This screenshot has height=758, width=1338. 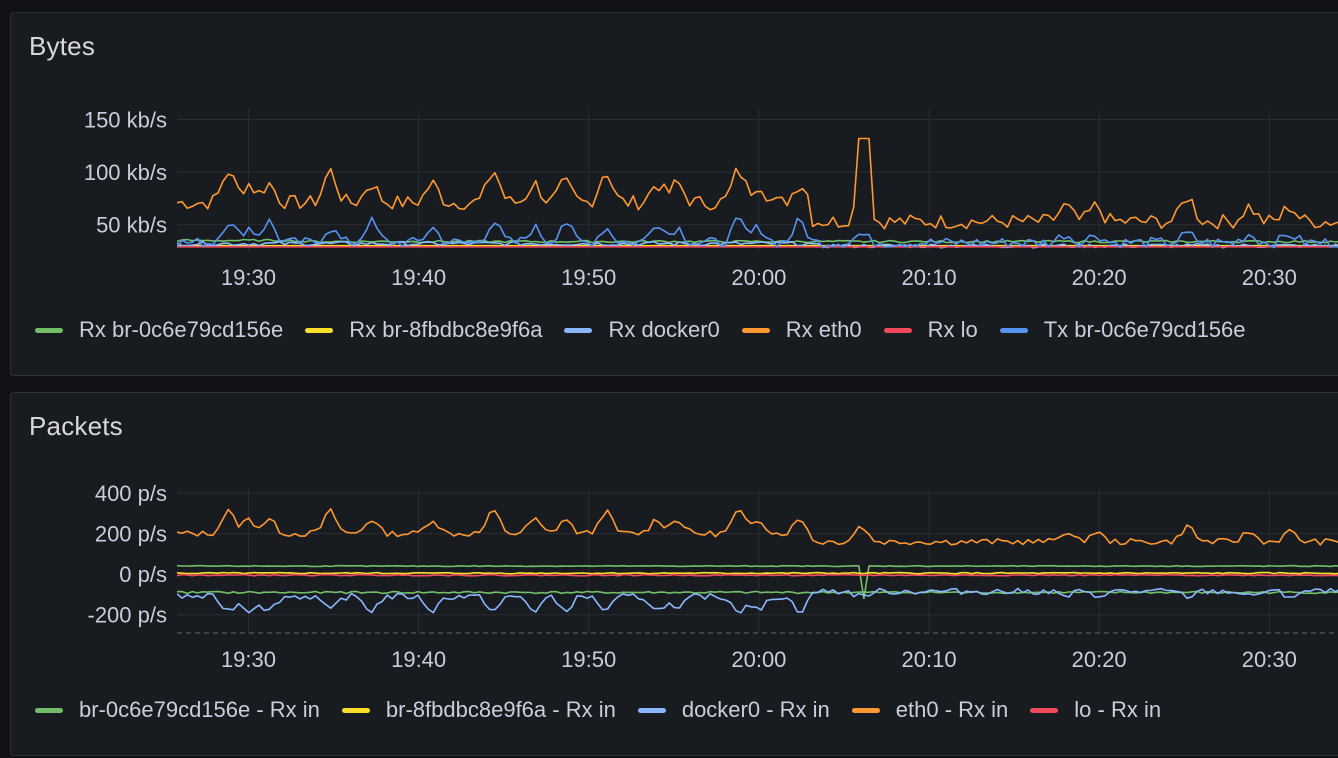 What do you see at coordinates (199, 709) in the screenshot?
I see `legend-label: br-0c6e79cd156e - Rx in` at bounding box center [199, 709].